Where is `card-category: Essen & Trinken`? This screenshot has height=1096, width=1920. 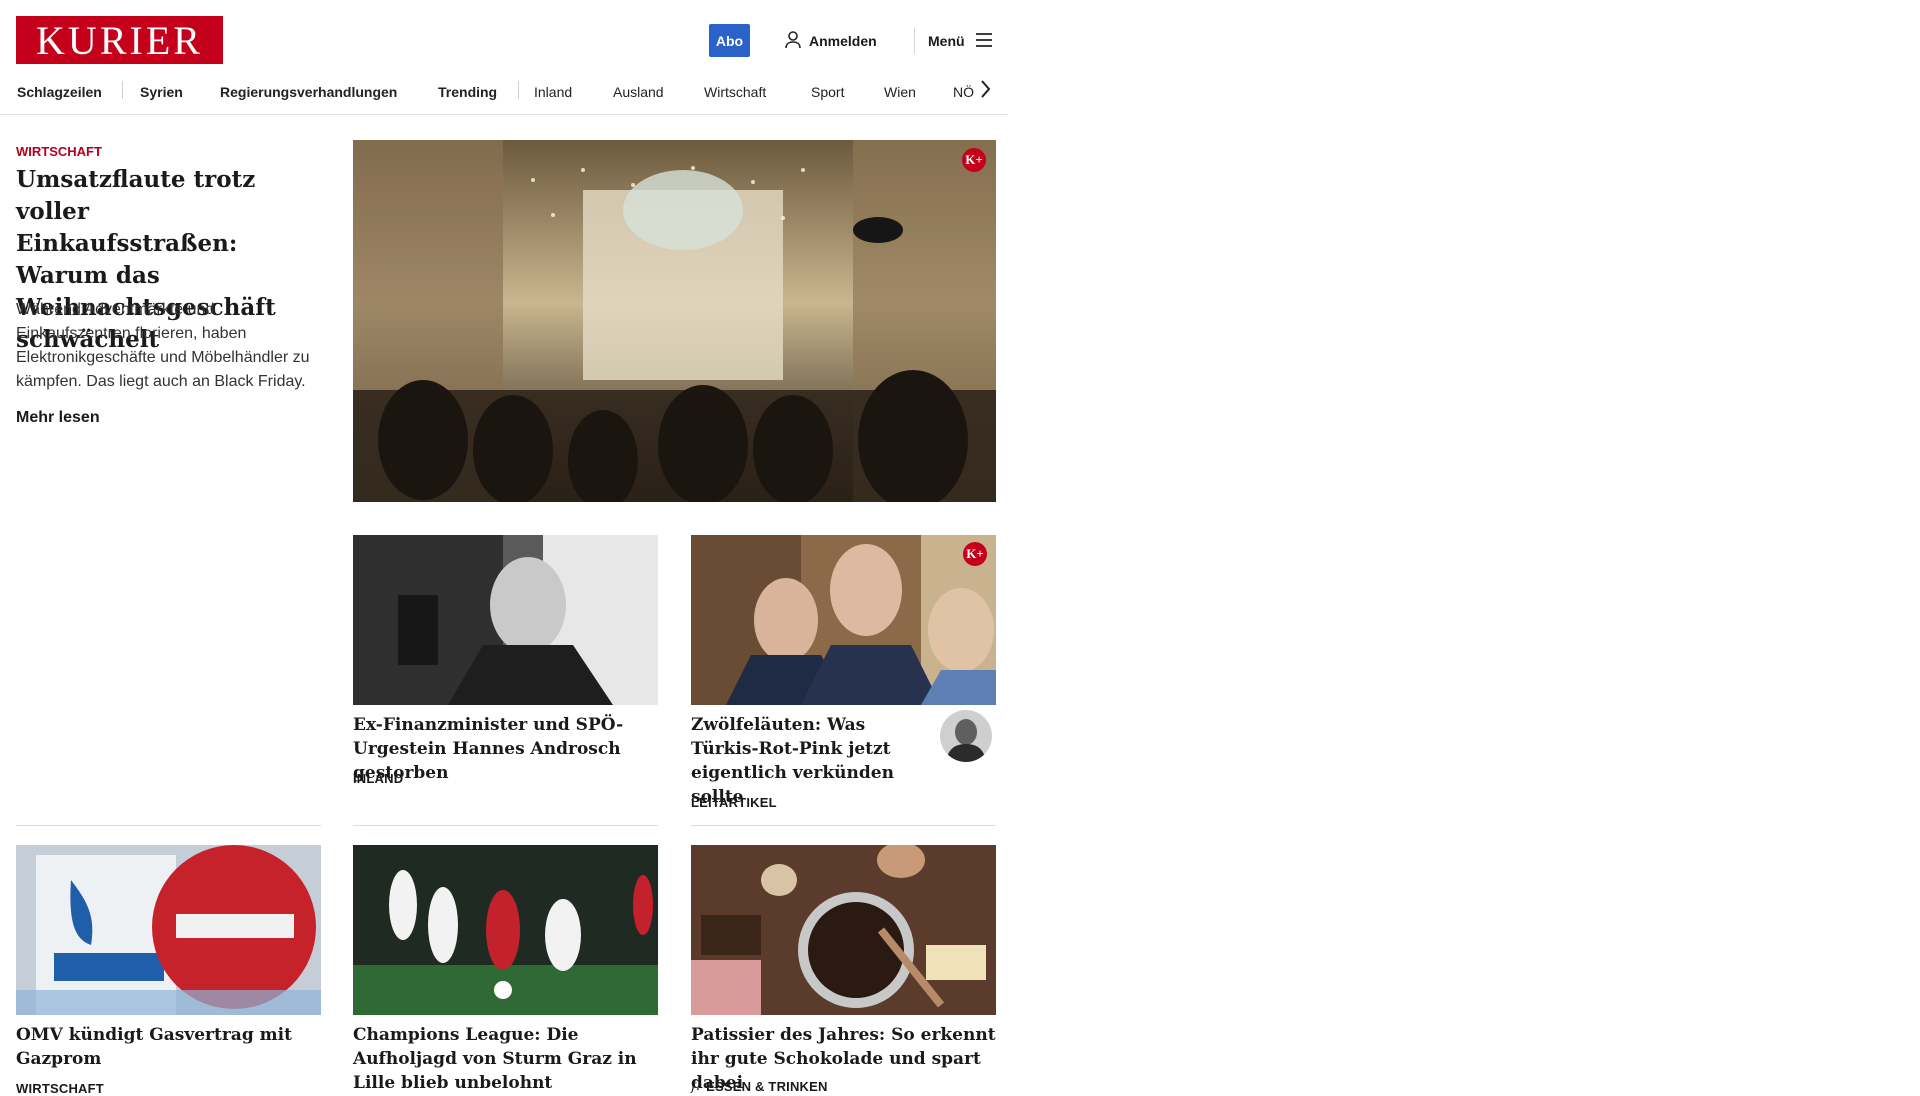
card-category: Essen & Trinken is located at coordinates (767, 1086).